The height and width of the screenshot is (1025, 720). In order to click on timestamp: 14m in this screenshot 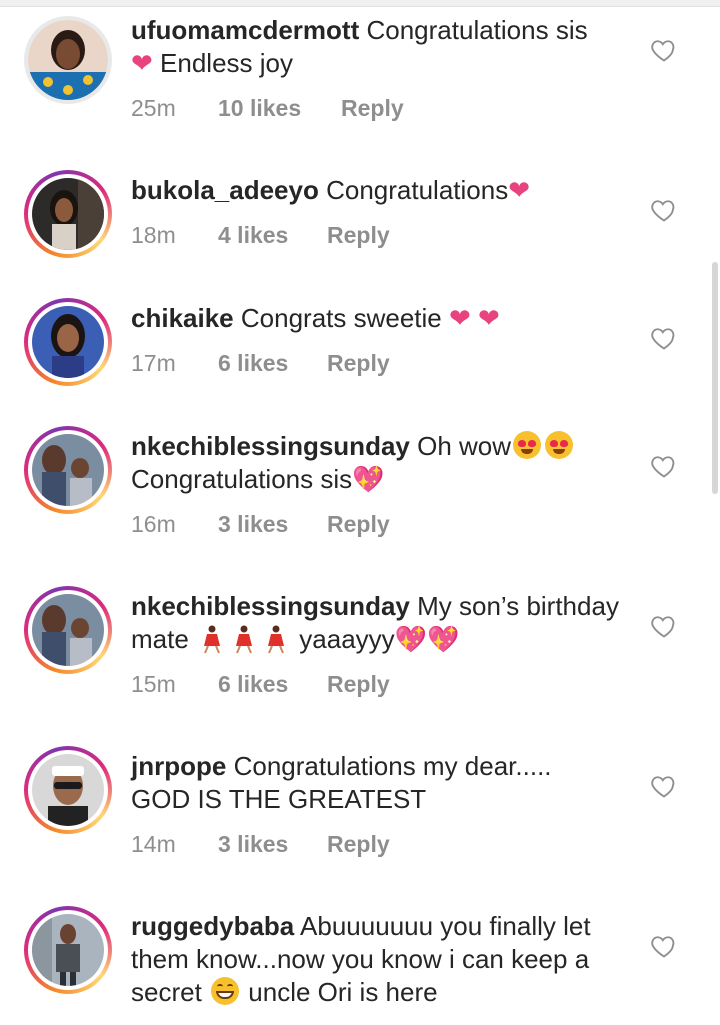, I will do `click(153, 844)`.